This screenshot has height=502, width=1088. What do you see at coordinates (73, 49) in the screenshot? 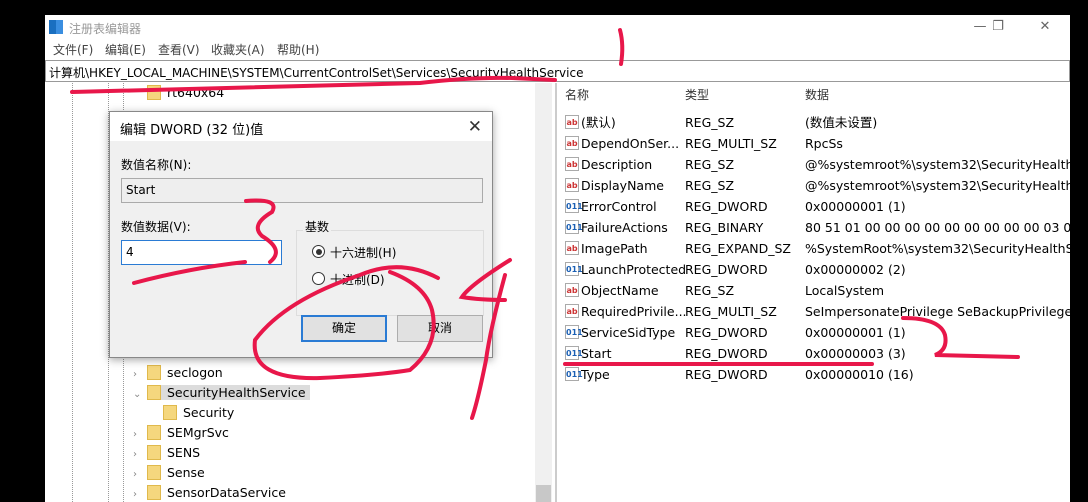
I see `menu-file: 文件(F)` at bounding box center [73, 49].